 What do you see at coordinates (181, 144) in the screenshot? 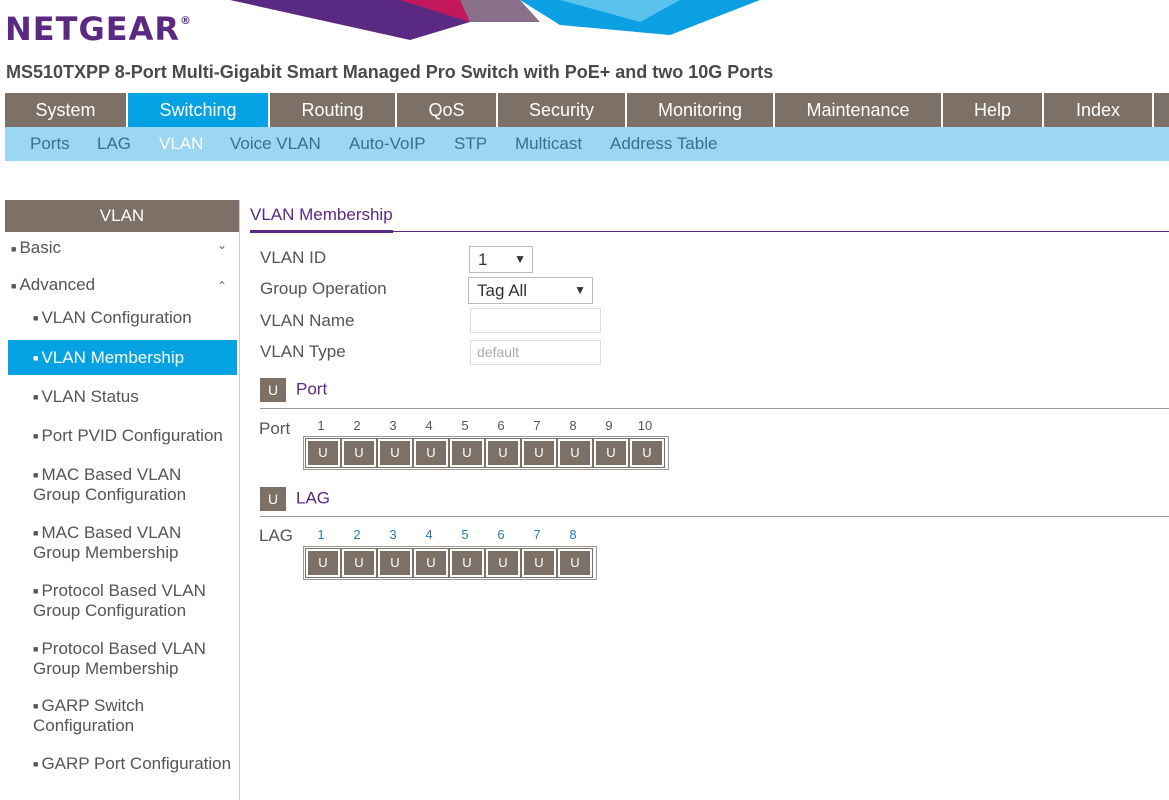
I see `subtab-vlan: VLAN` at bounding box center [181, 144].